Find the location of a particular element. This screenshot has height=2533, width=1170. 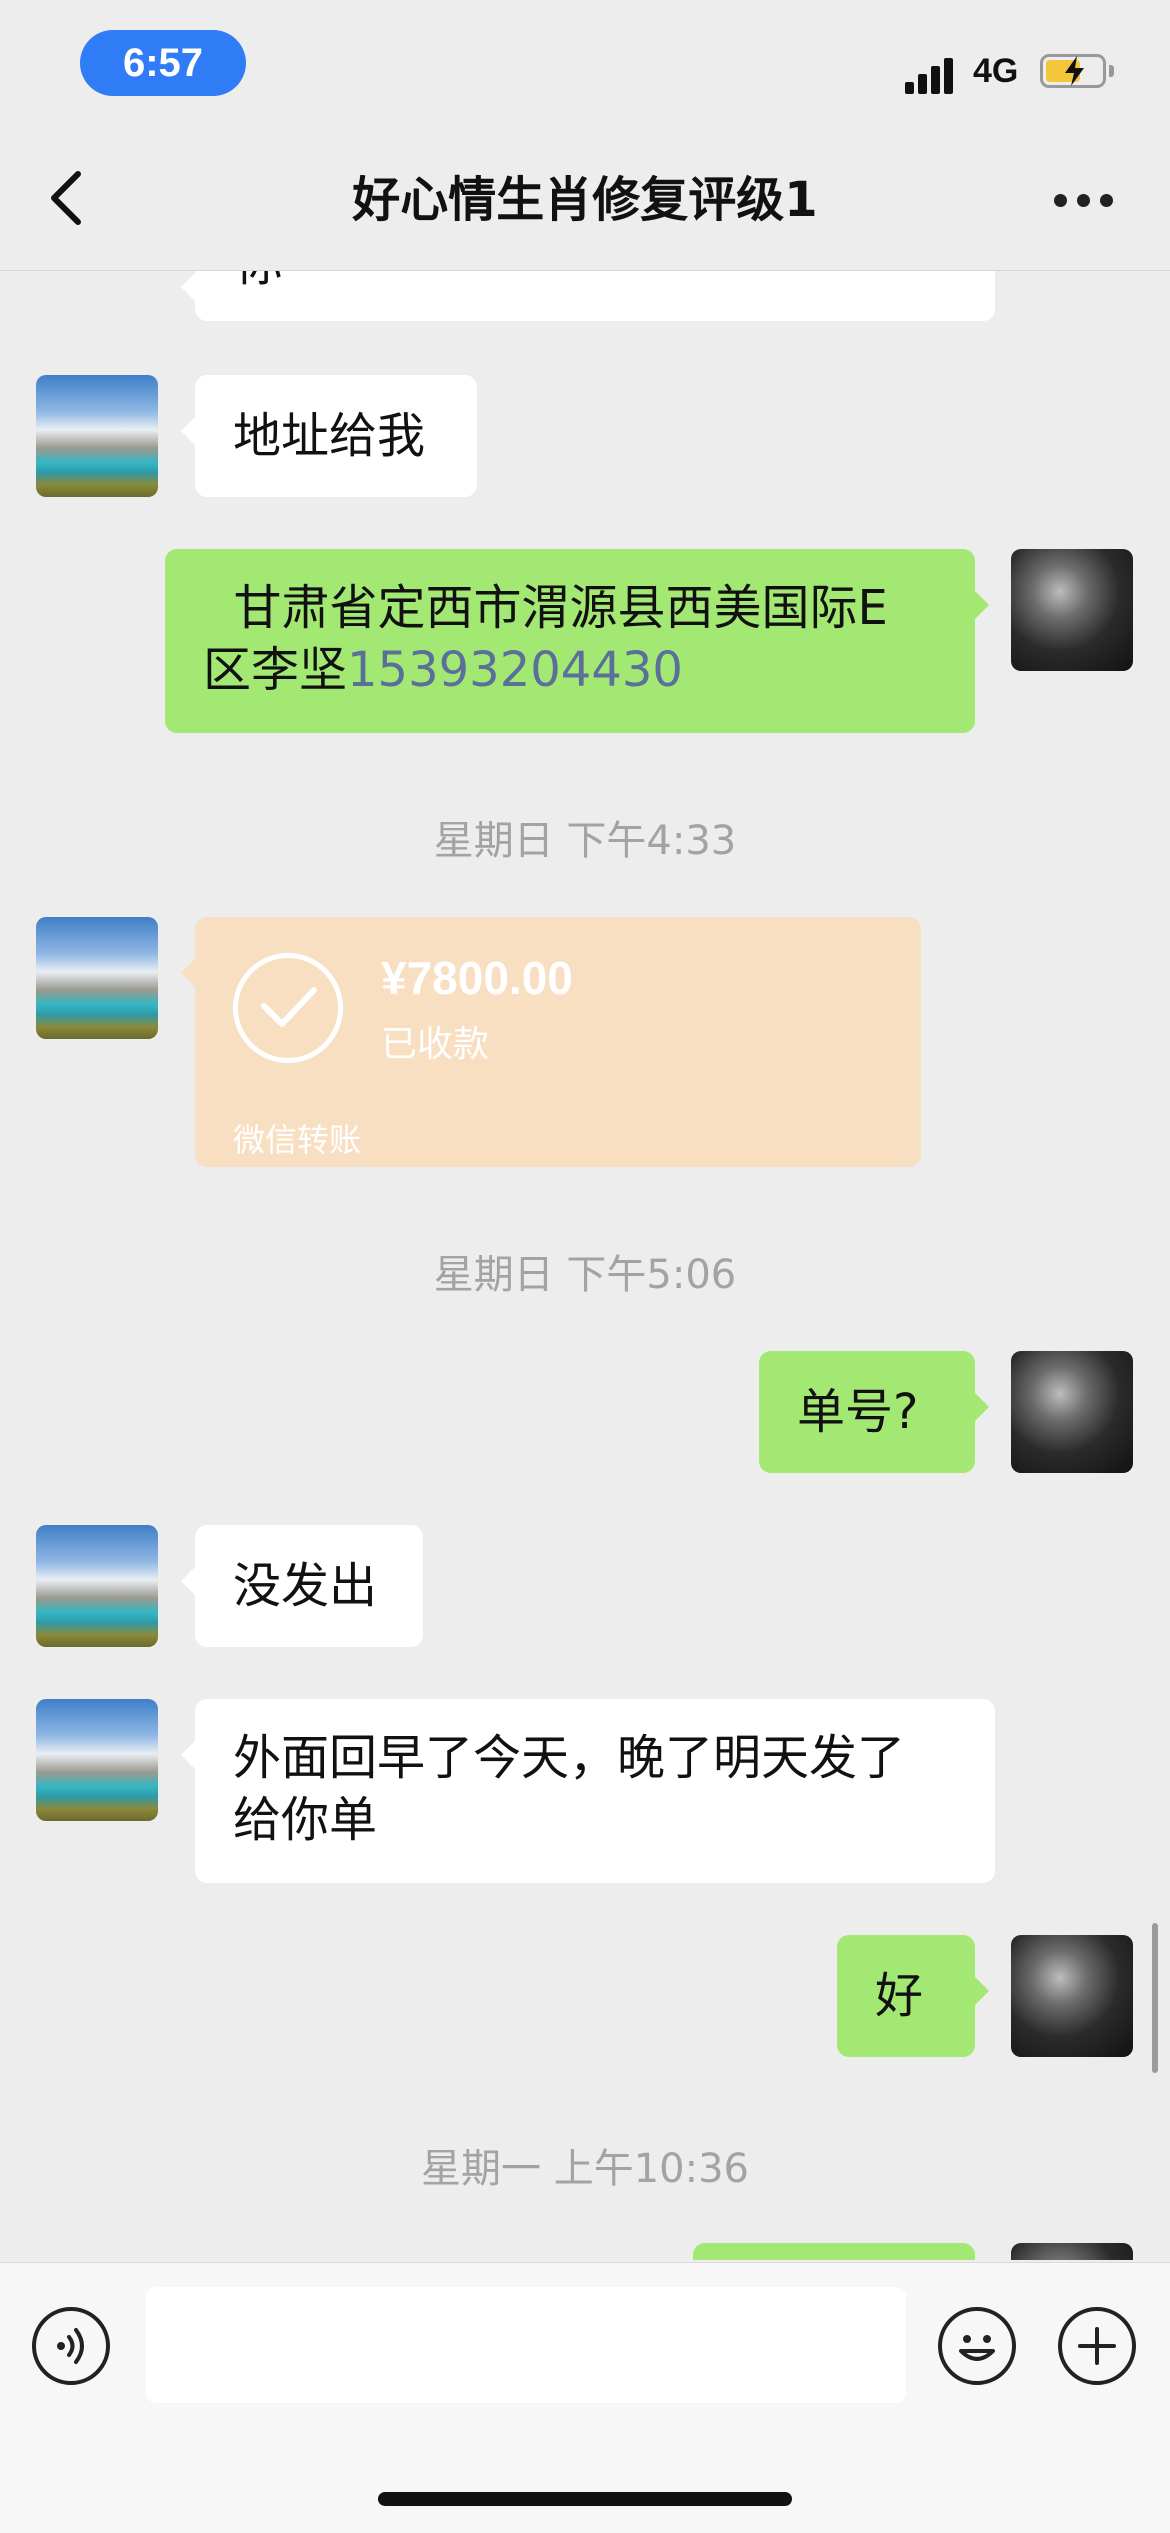

message-text-line: 区李坚15393204430 is located at coordinates (570, 670).